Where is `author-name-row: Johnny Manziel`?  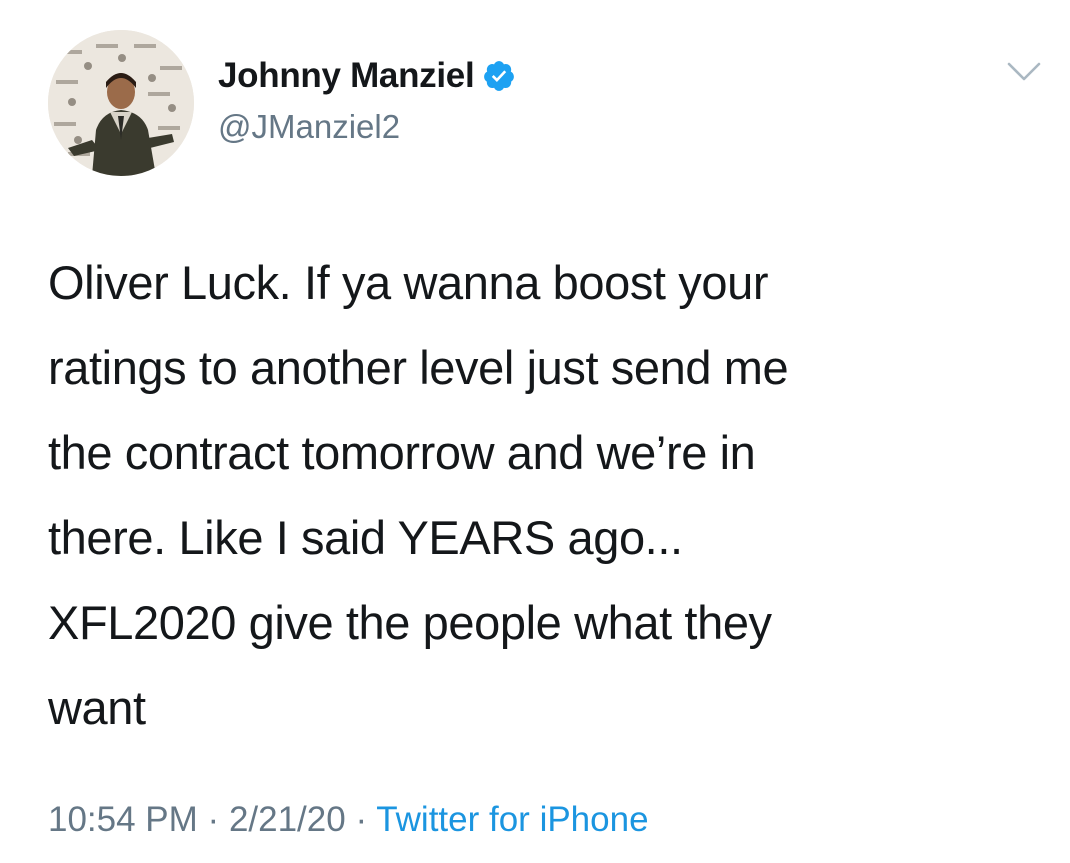
author-name-row: Johnny Manziel is located at coordinates (367, 76).